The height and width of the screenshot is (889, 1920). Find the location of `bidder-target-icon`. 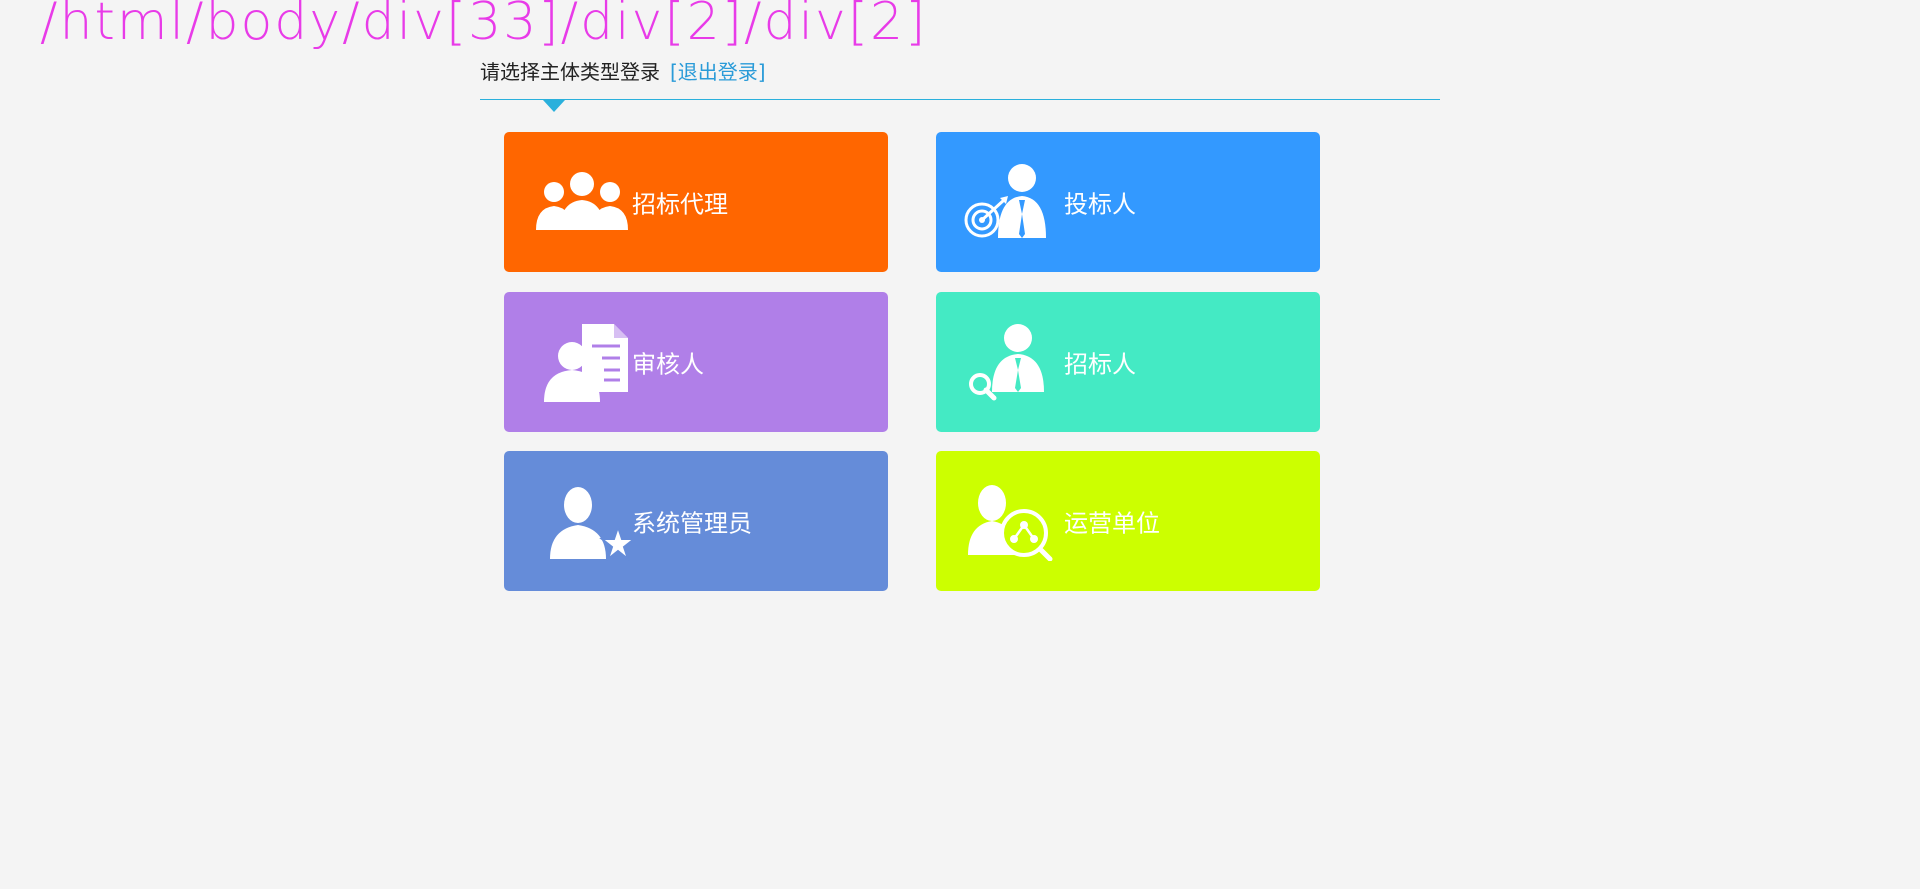

bidder-target-icon is located at coordinates (1005, 201).